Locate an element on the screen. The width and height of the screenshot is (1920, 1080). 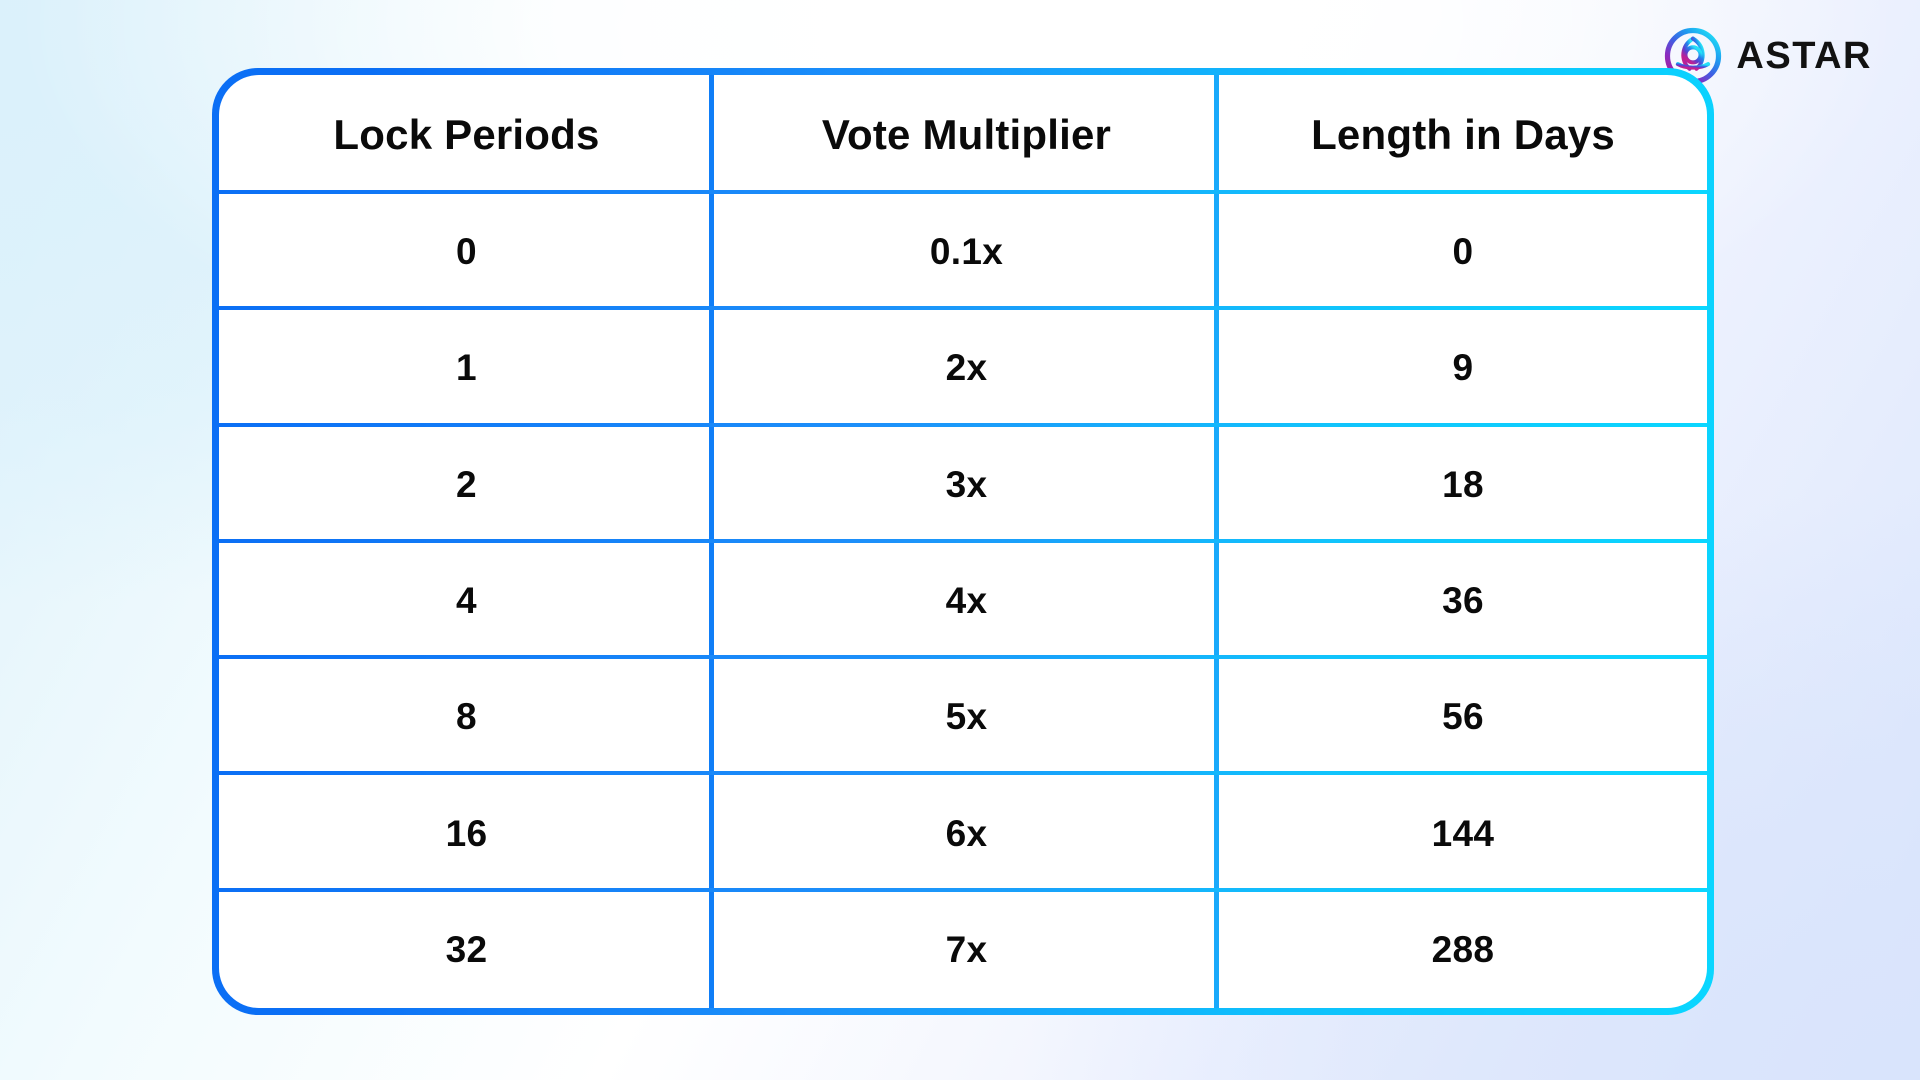
column-header-lock-periods: Lock Periods is located at coordinates (466, 134).